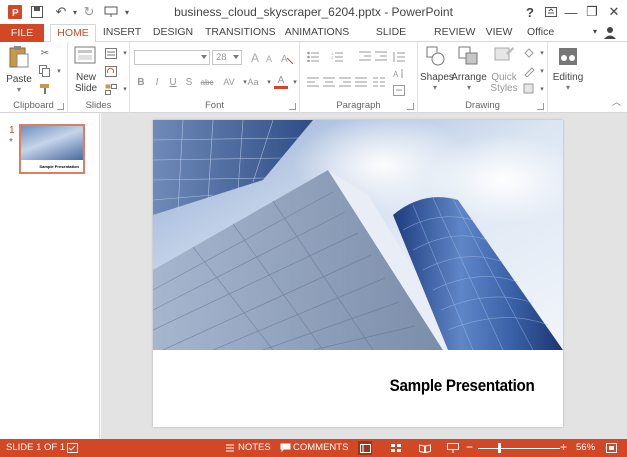 Image resolution: width=627 pixels, height=457 pixels. I want to click on reset-icon, so click(111, 71).